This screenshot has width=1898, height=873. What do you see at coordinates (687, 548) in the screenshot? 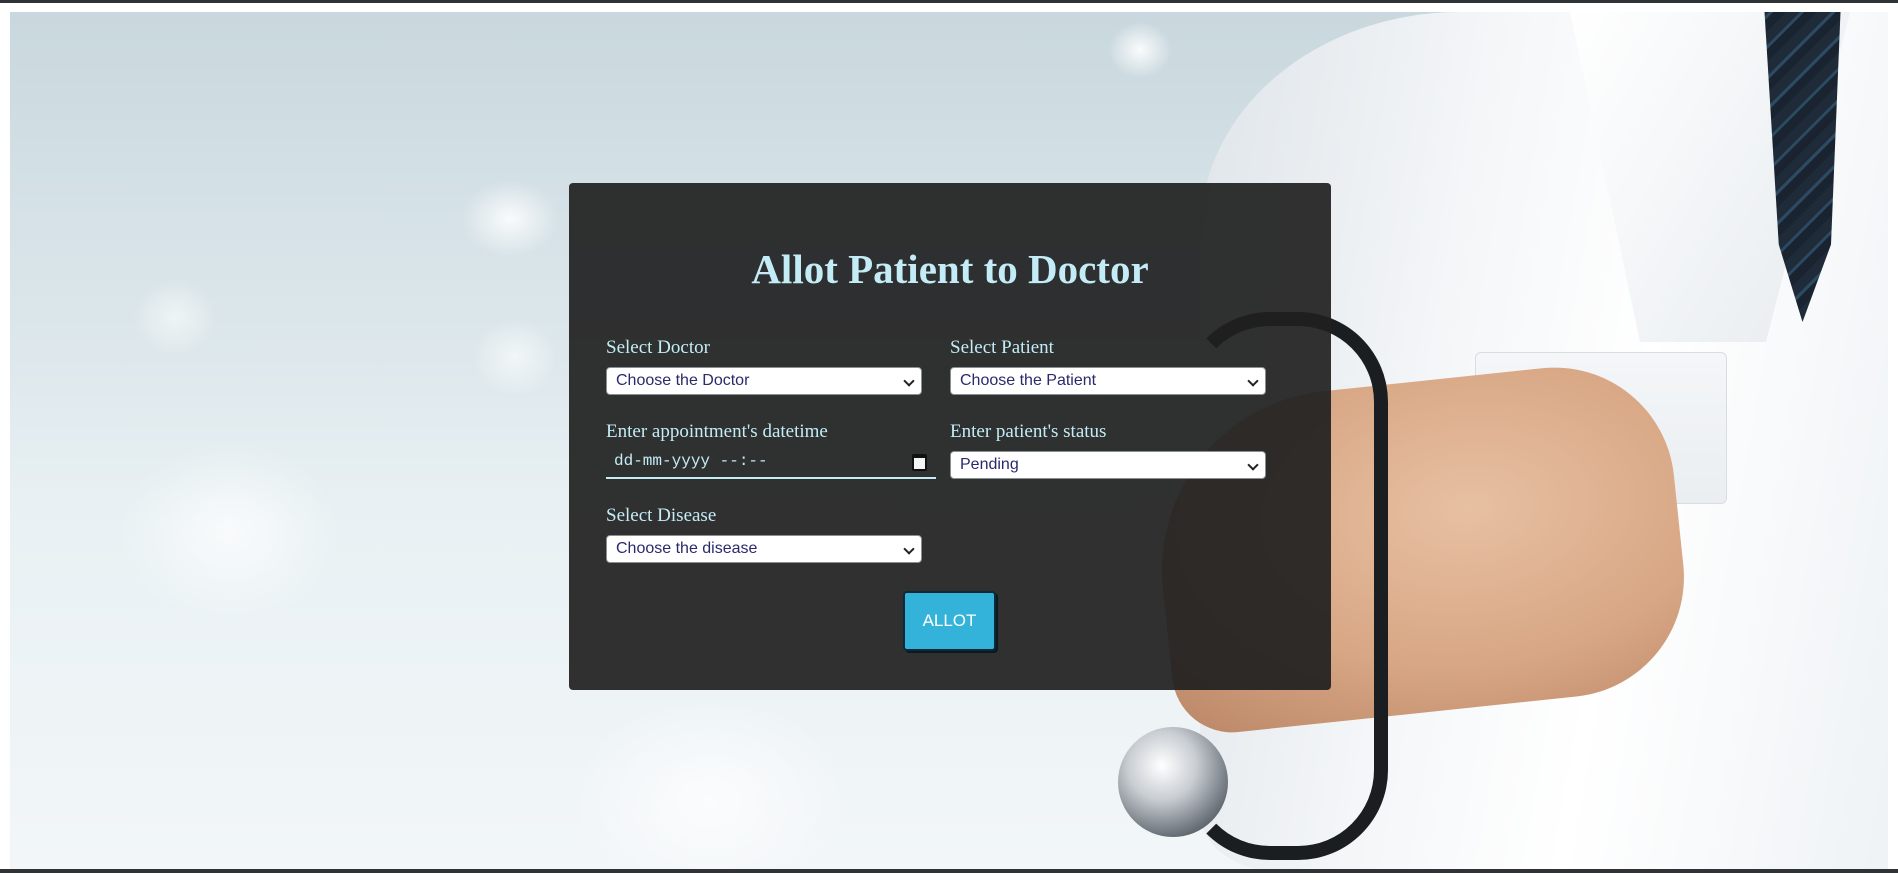
I see `disease-select-value: Choose the disease` at bounding box center [687, 548].